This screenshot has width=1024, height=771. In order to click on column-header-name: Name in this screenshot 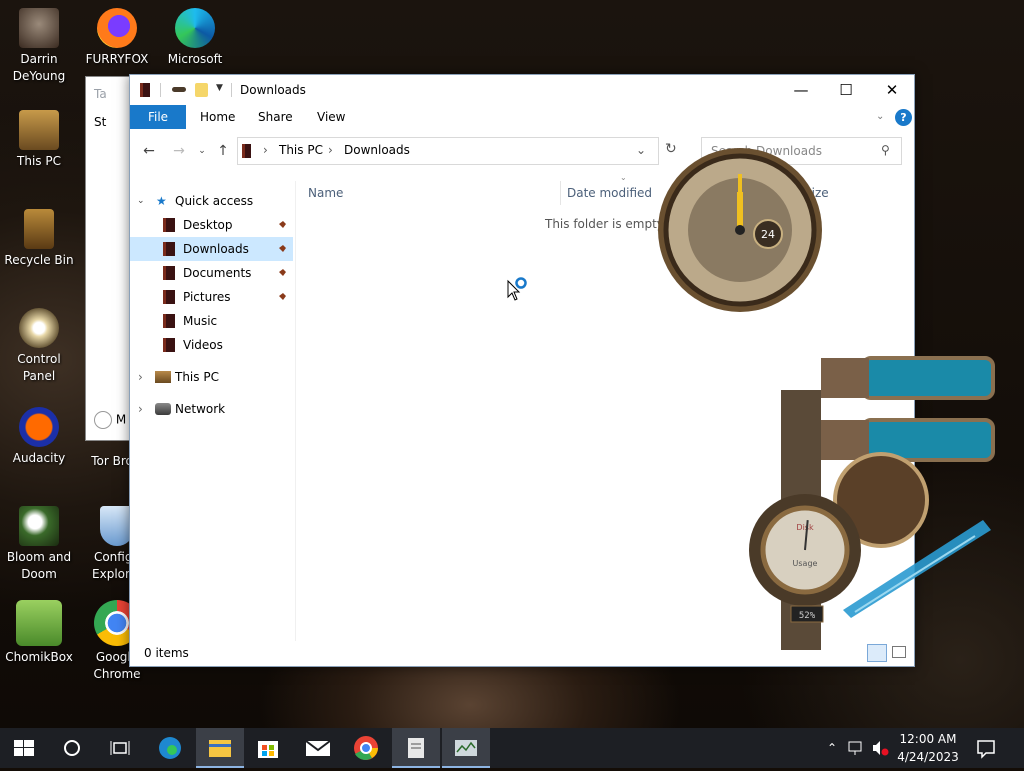, I will do `click(325, 193)`.